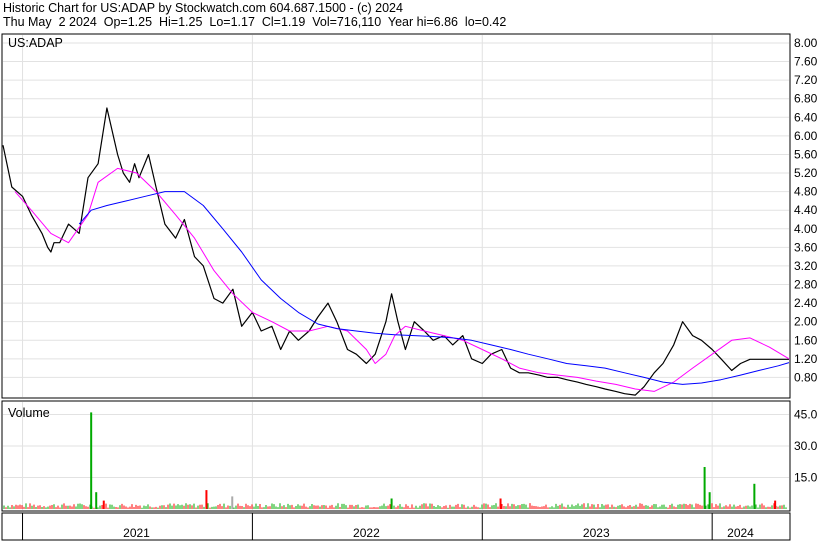  I want to click on price-tick-label: 6.40, so click(806, 117).